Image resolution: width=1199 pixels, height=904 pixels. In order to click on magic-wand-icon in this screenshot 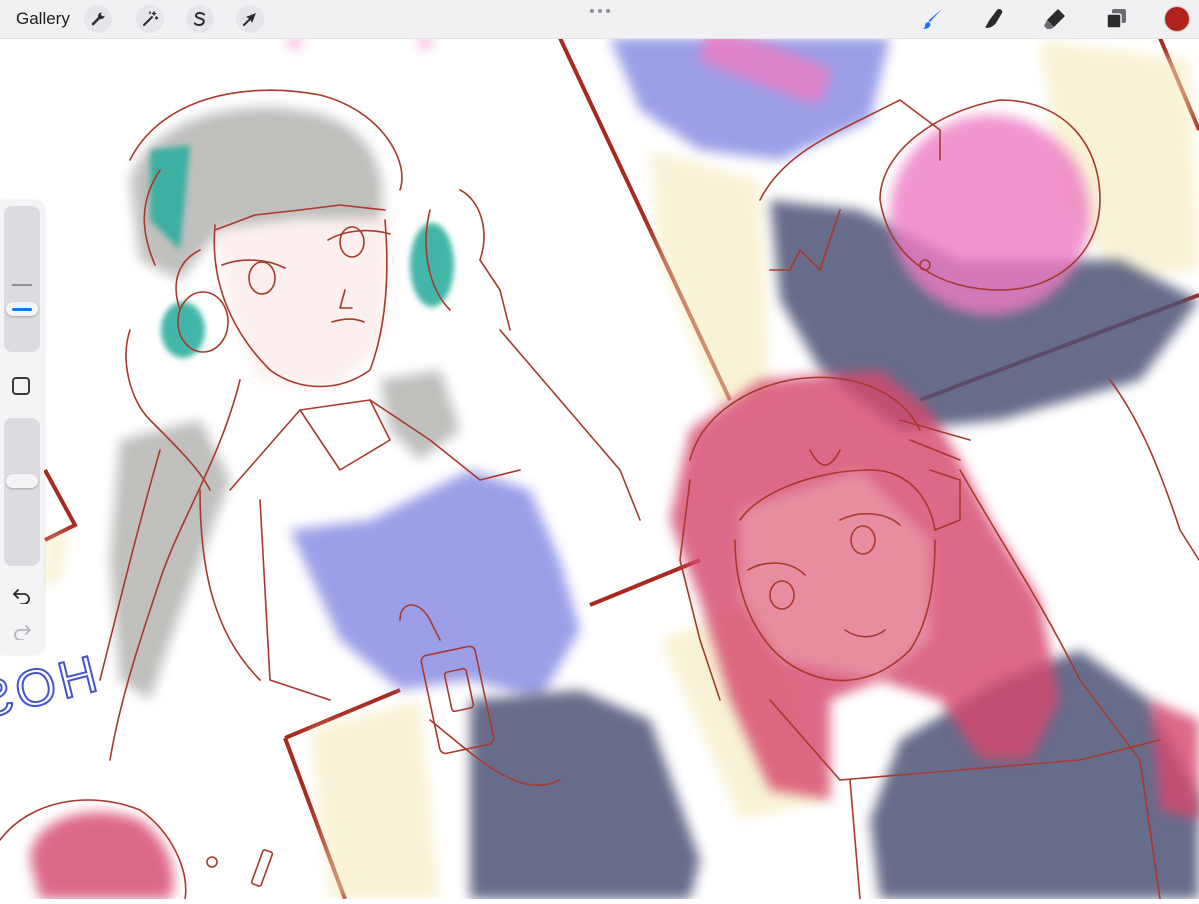, I will do `click(150, 19)`.